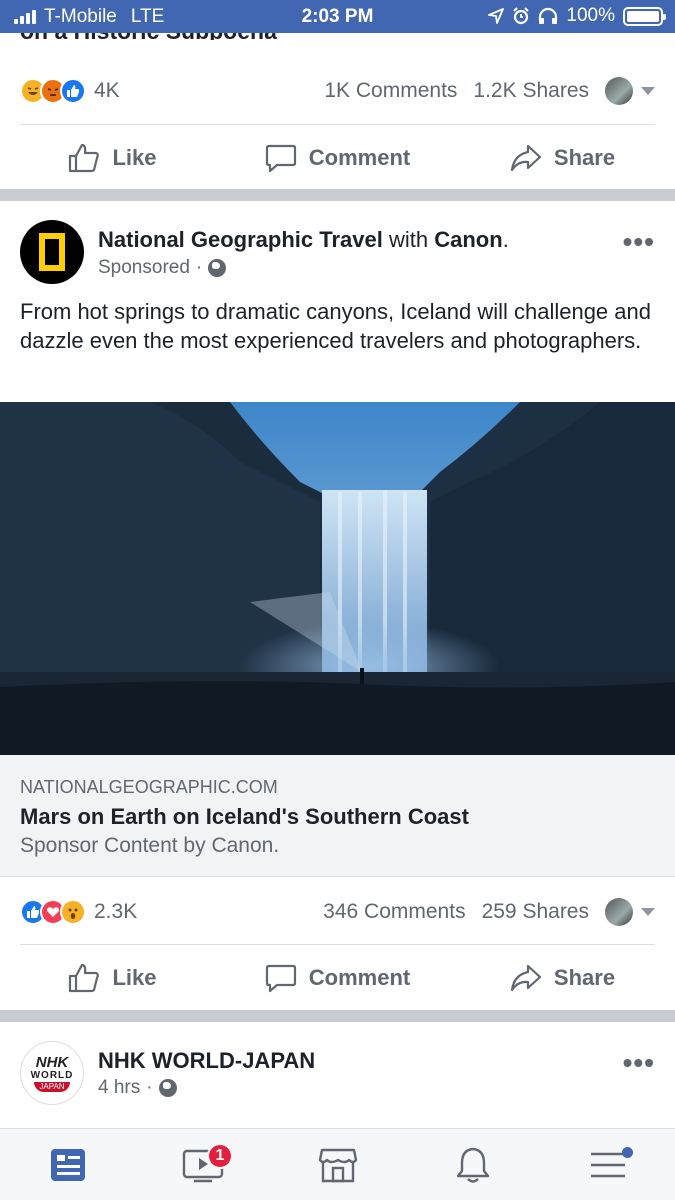  I want to click on previous-post-actions: Like Comment Share, so click(337, 158).